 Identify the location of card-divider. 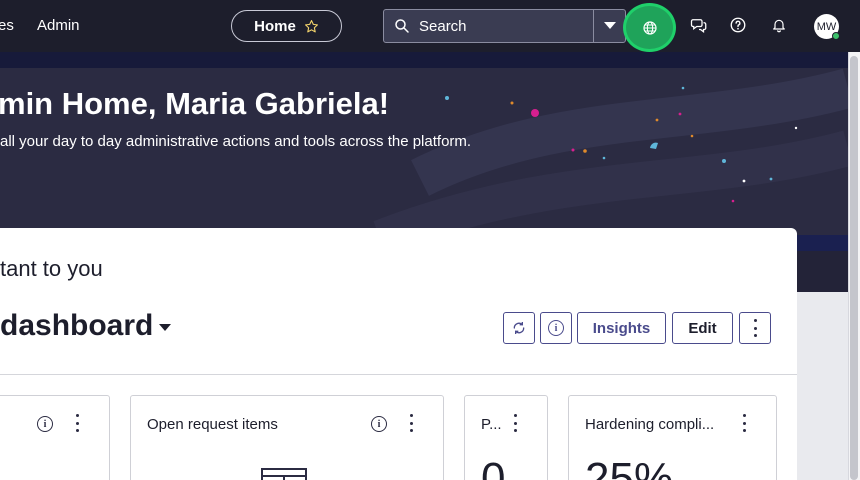
(398, 374).